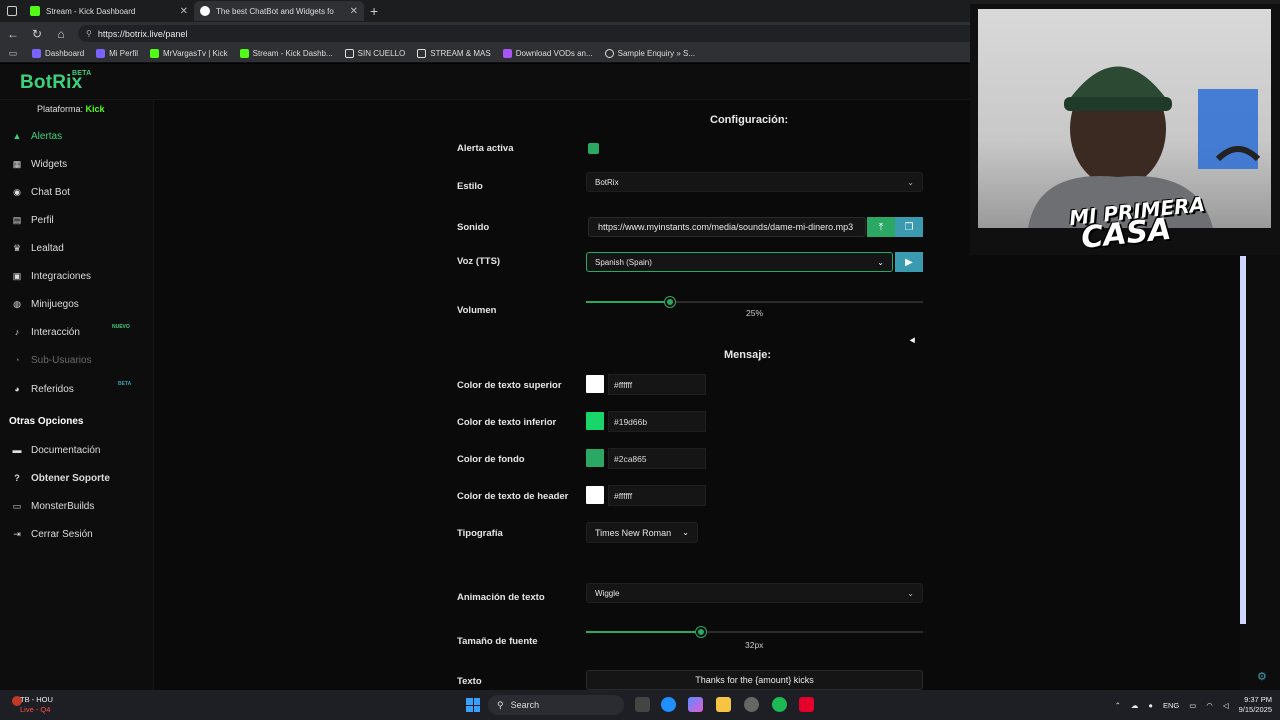  Describe the element at coordinates (806, 704) in the screenshot. I see `opera-icon` at that location.